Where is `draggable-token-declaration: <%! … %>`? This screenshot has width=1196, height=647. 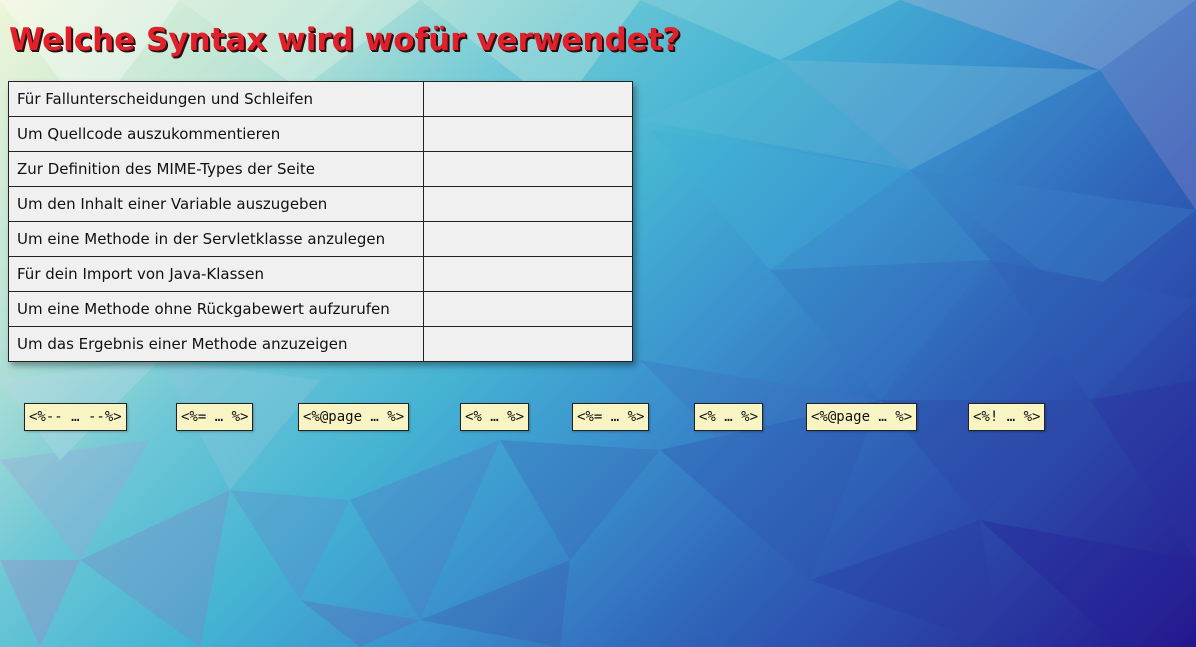 draggable-token-declaration: <%! … %> is located at coordinates (1007, 417).